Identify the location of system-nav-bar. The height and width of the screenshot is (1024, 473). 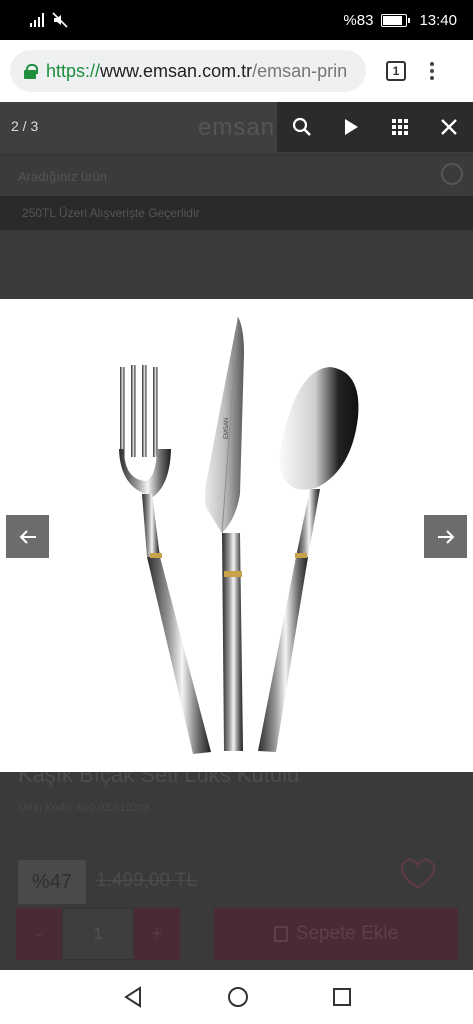
(236, 997).